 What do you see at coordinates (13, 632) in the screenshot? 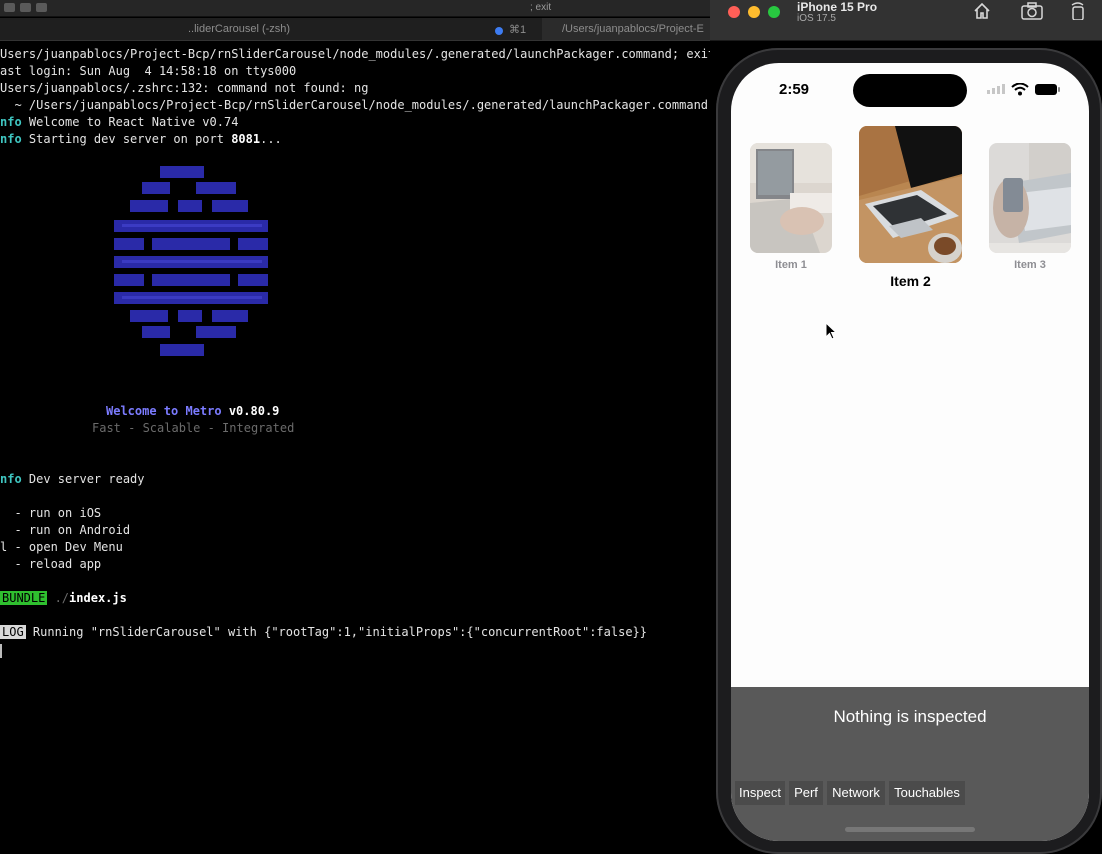
I see `log-badge: LOG` at bounding box center [13, 632].